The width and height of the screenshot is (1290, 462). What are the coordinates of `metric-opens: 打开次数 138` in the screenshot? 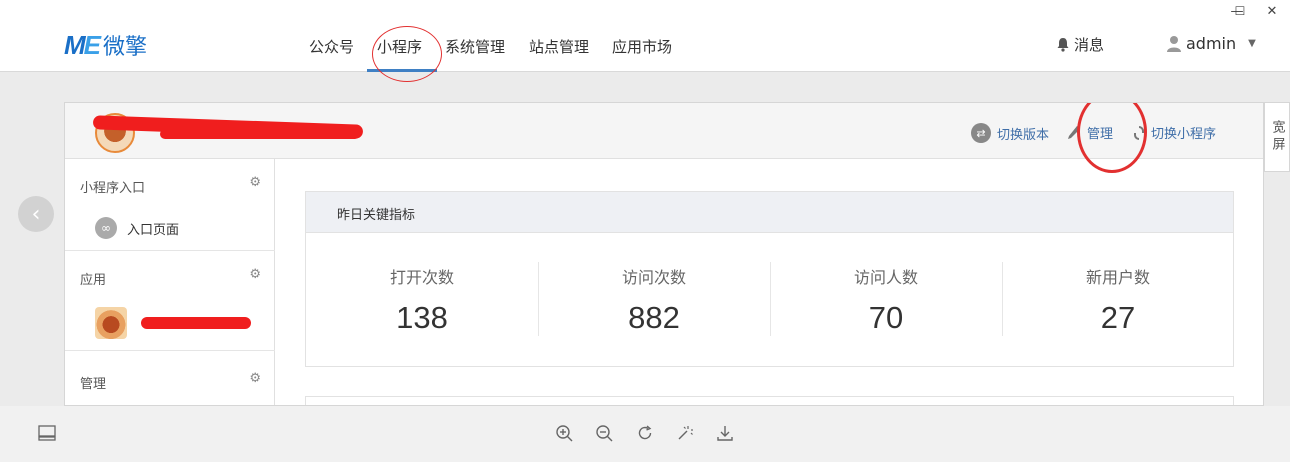 It's located at (422, 300).